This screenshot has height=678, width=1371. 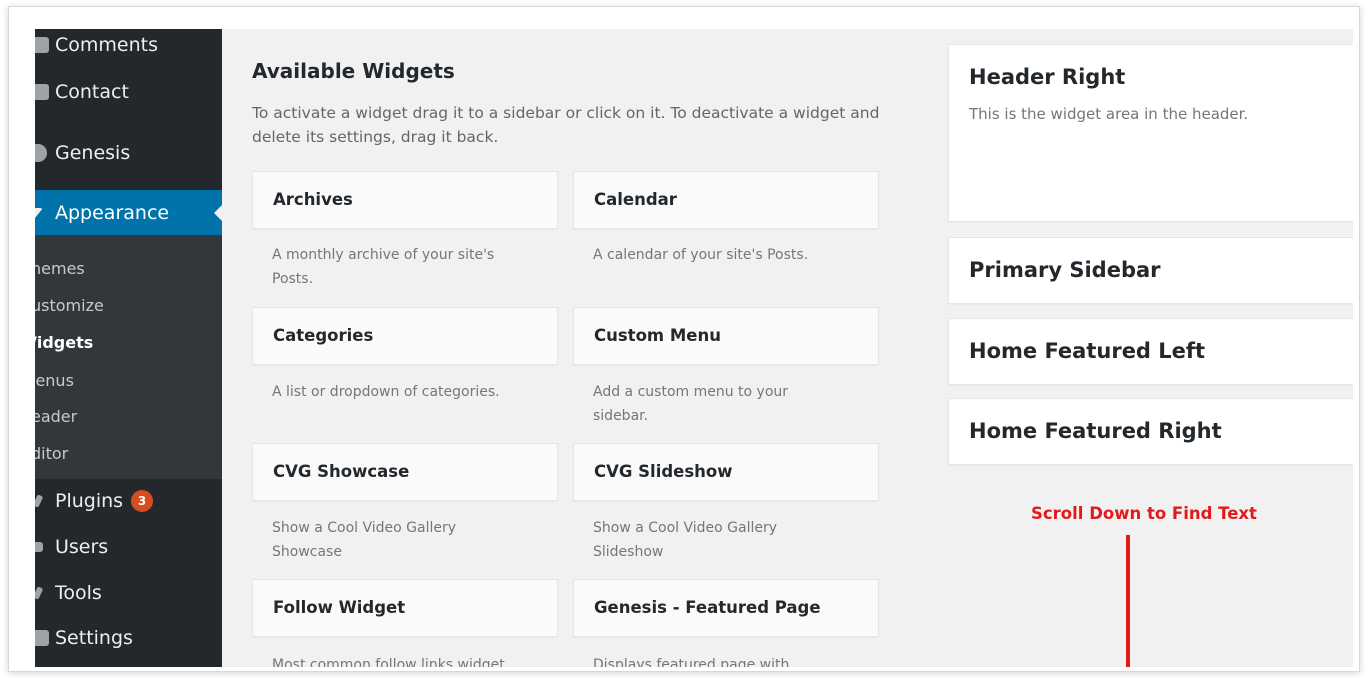 What do you see at coordinates (691, 404) in the screenshot?
I see `widget-description: Add a custom menu to your sidebar.` at bounding box center [691, 404].